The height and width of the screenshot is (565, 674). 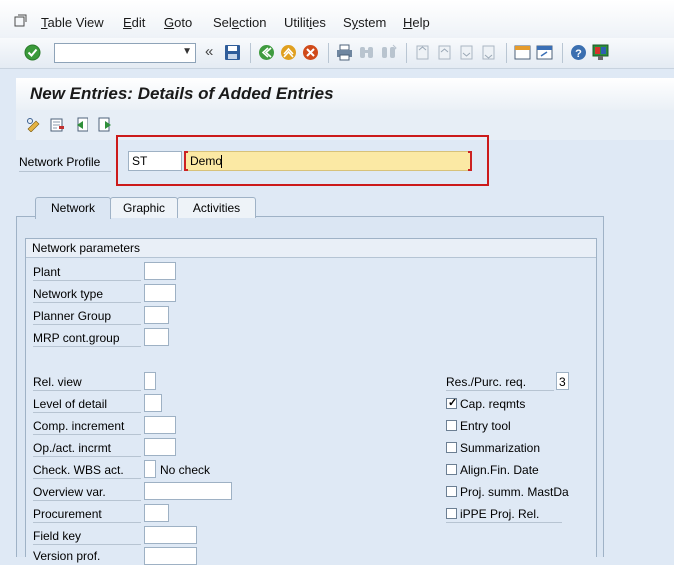 I want to click on plant-label: Plant, so click(x=47, y=272).